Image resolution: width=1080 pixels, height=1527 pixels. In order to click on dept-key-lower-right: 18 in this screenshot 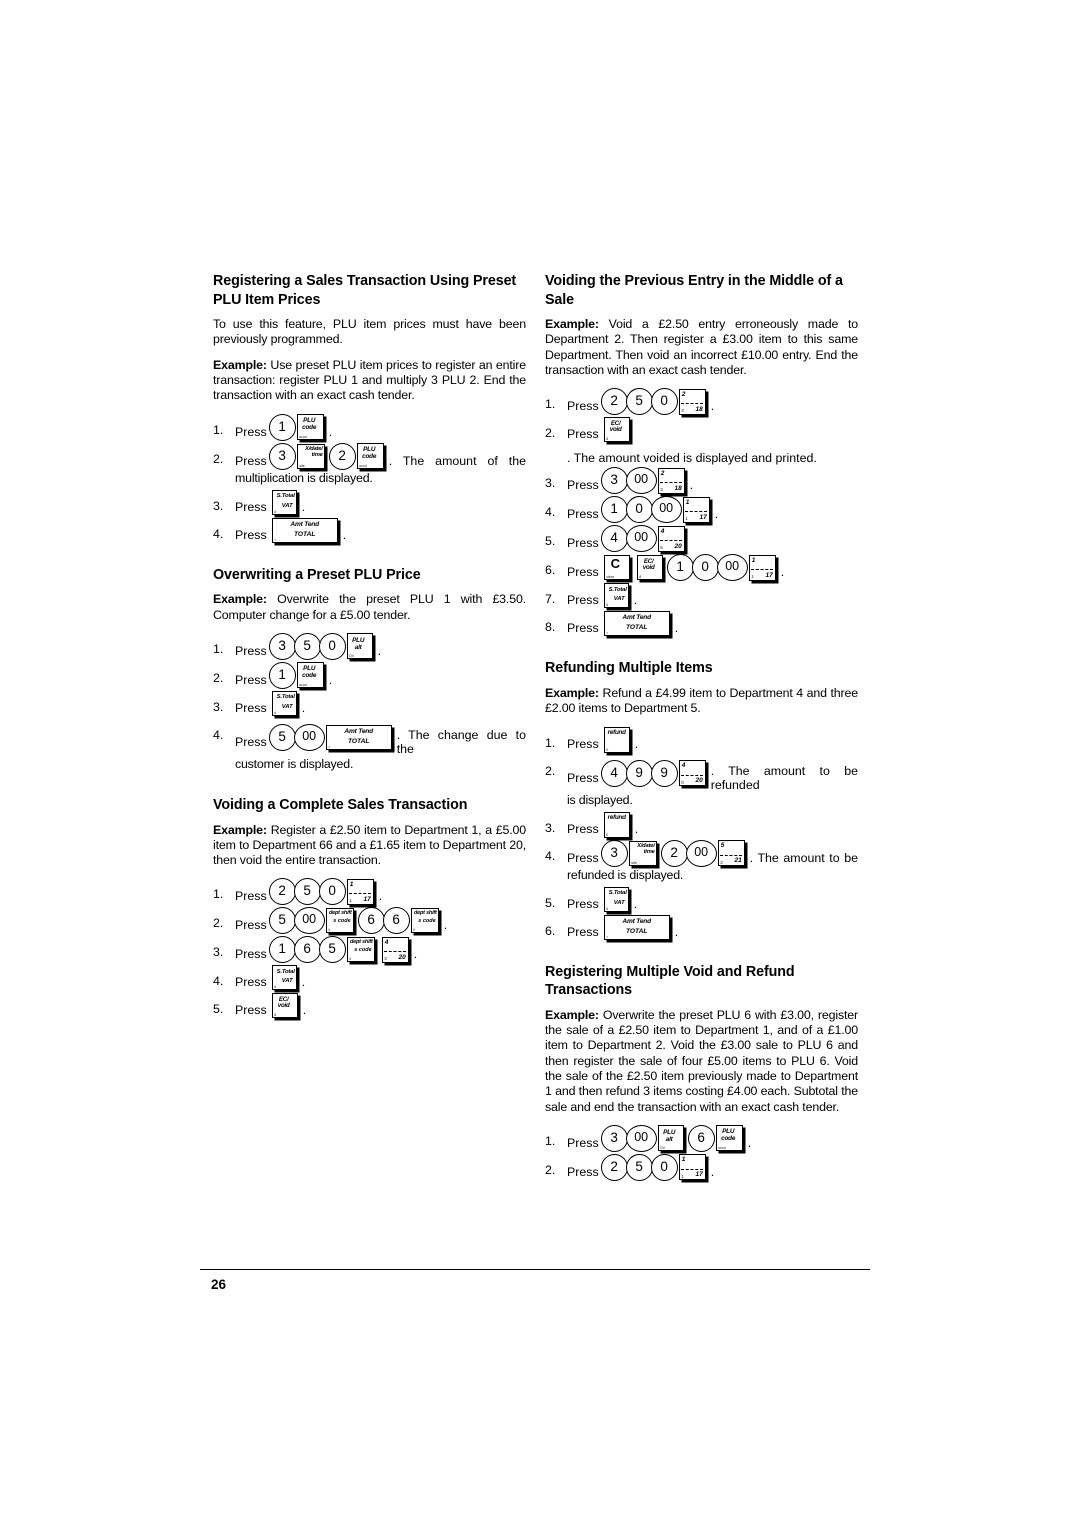, I will do `click(678, 488)`.